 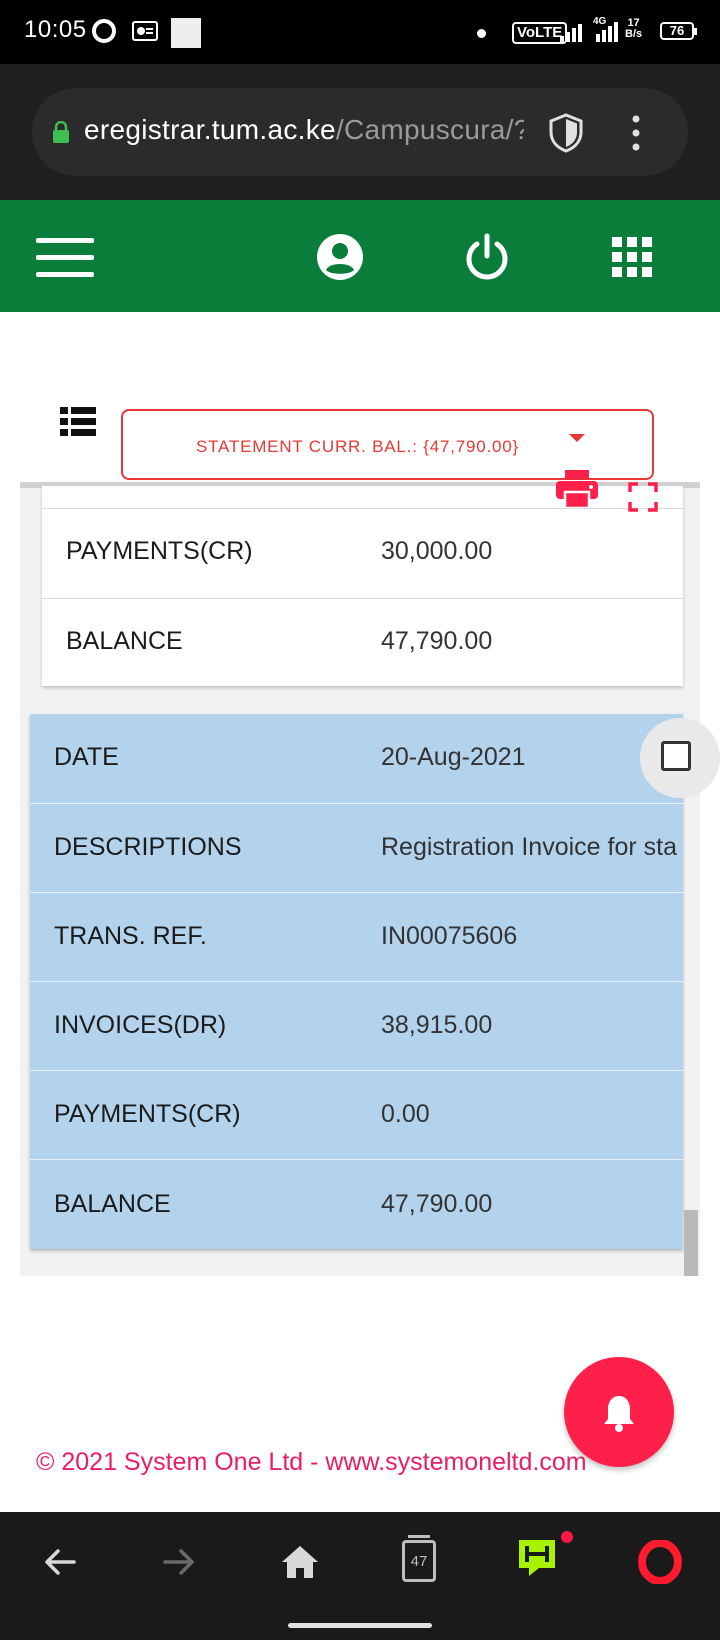 What do you see at coordinates (130, 936) in the screenshot?
I see `row-label: TRANS. REF.` at bounding box center [130, 936].